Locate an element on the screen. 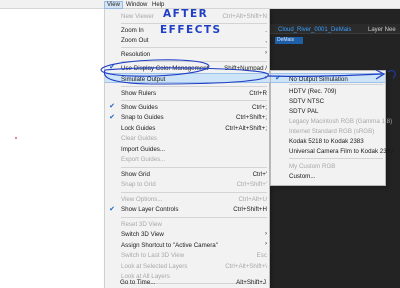  menu-item-label: Zoom In is located at coordinates (132, 30).